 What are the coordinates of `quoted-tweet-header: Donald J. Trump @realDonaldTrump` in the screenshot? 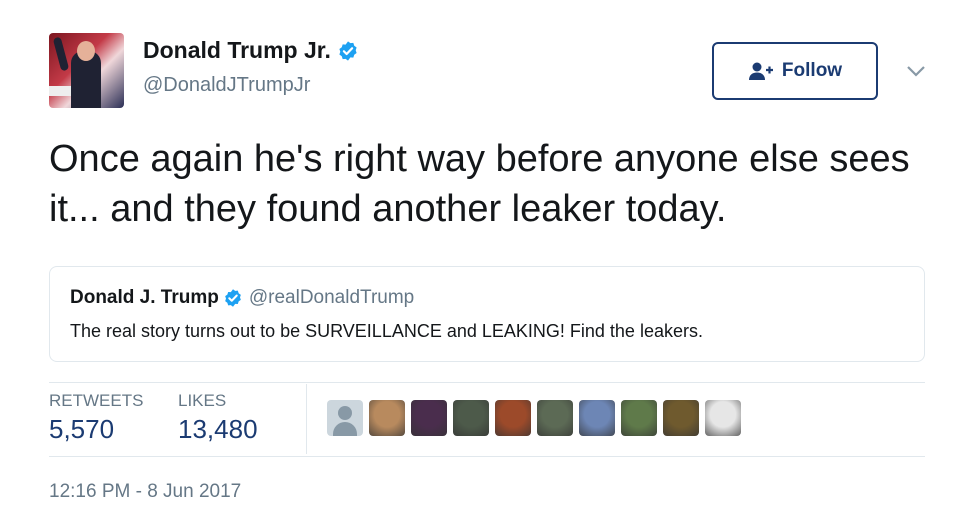 It's located at (242, 298).